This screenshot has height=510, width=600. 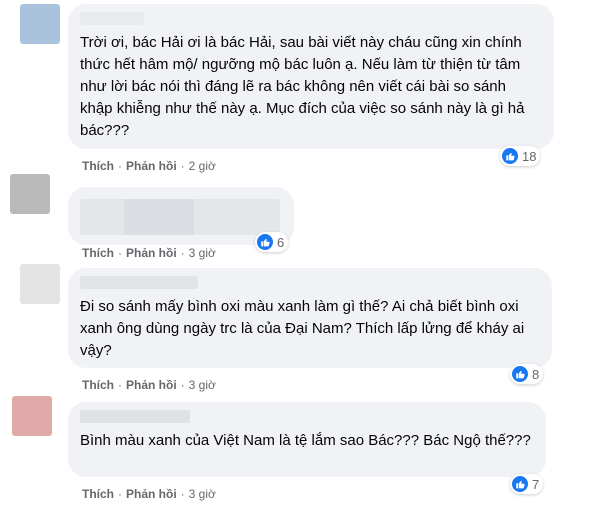 What do you see at coordinates (159, 217) in the screenshot?
I see `redacted-content` at bounding box center [159, 217].